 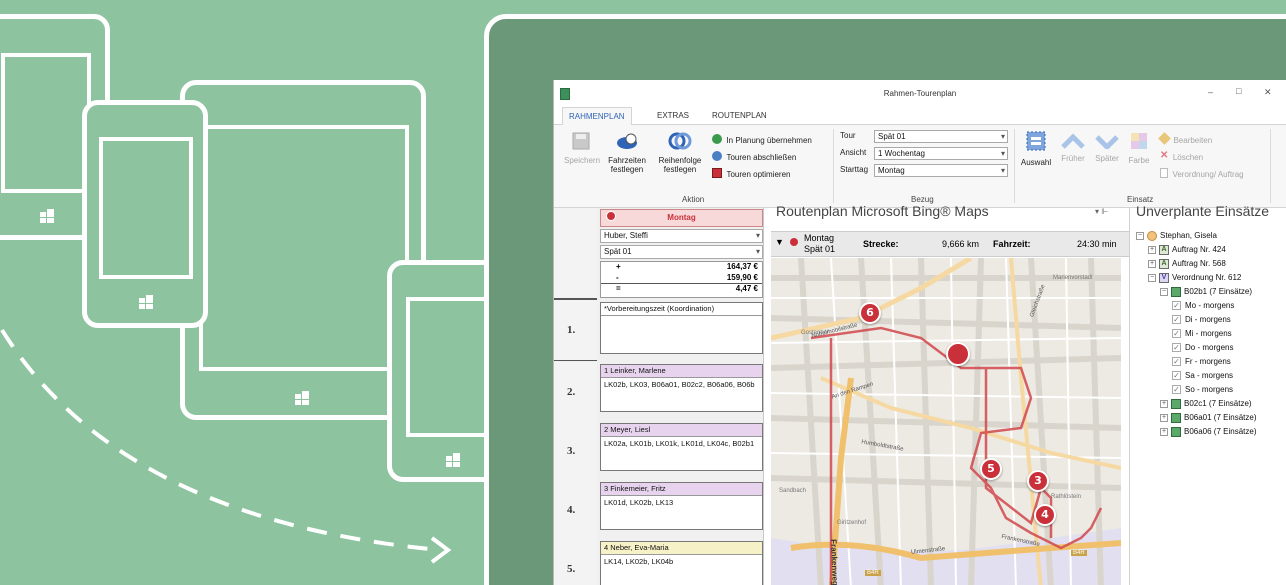 I want to click on auftrag-icon: A, so click(x=1164, y=263).